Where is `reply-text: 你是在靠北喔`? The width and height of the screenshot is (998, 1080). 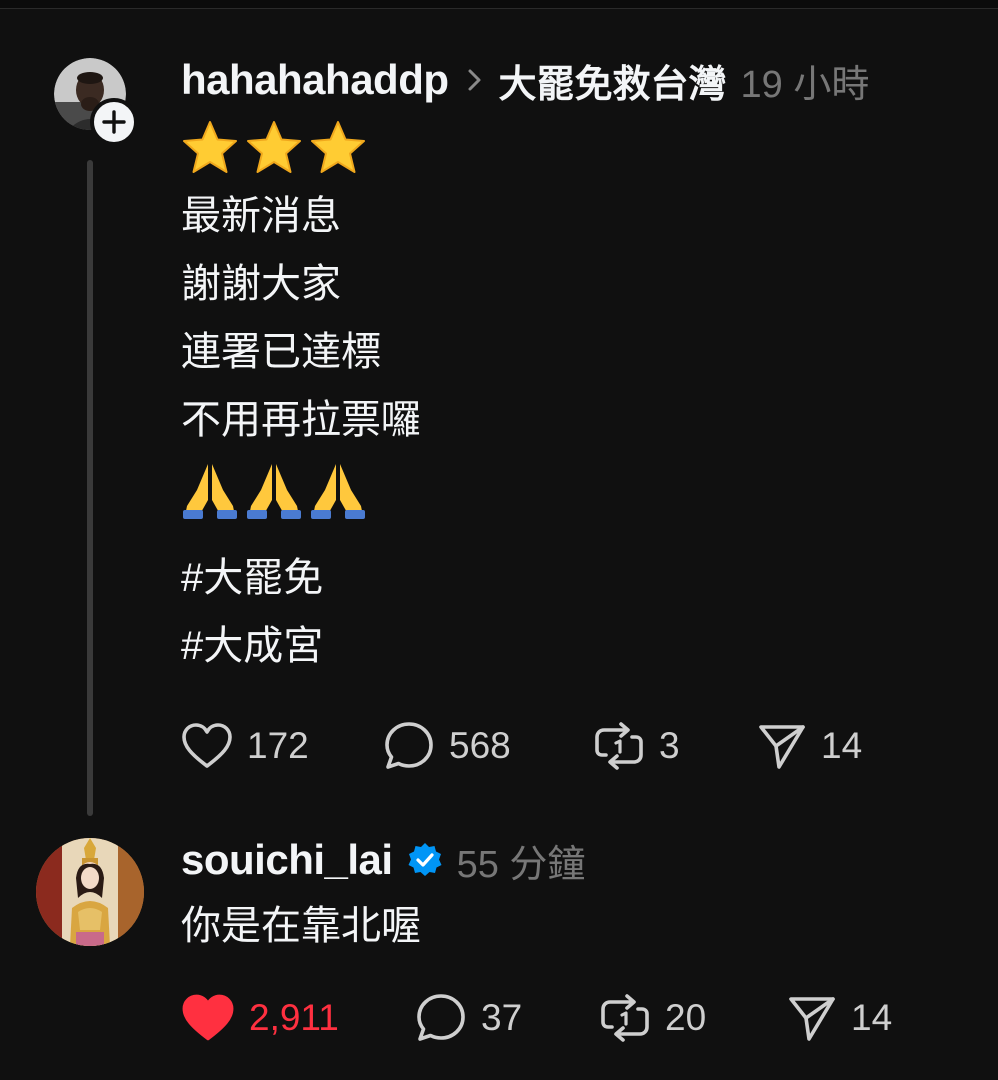 reply-text: 你是在靠北喔 is located at coordinates (301, 926).